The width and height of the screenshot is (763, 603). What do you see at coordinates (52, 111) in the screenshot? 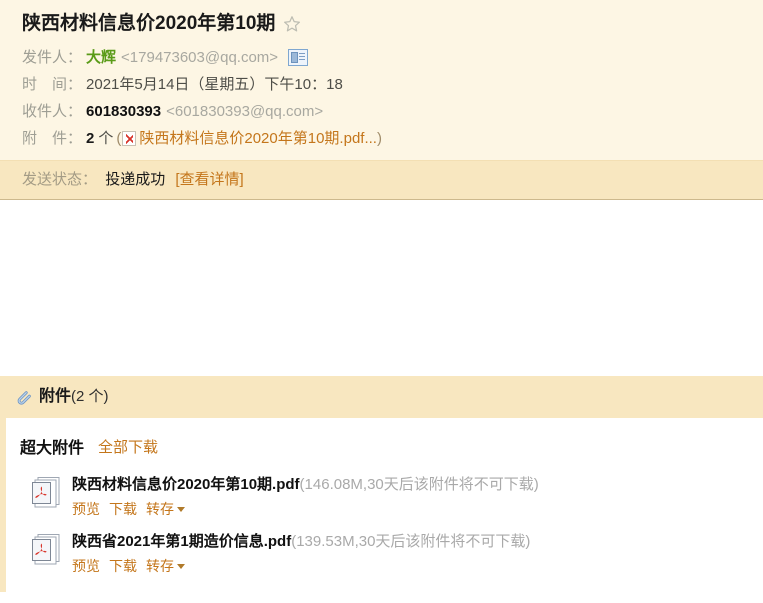
I see `recipient-label: 收件人：` at bounding box center [52, 111].